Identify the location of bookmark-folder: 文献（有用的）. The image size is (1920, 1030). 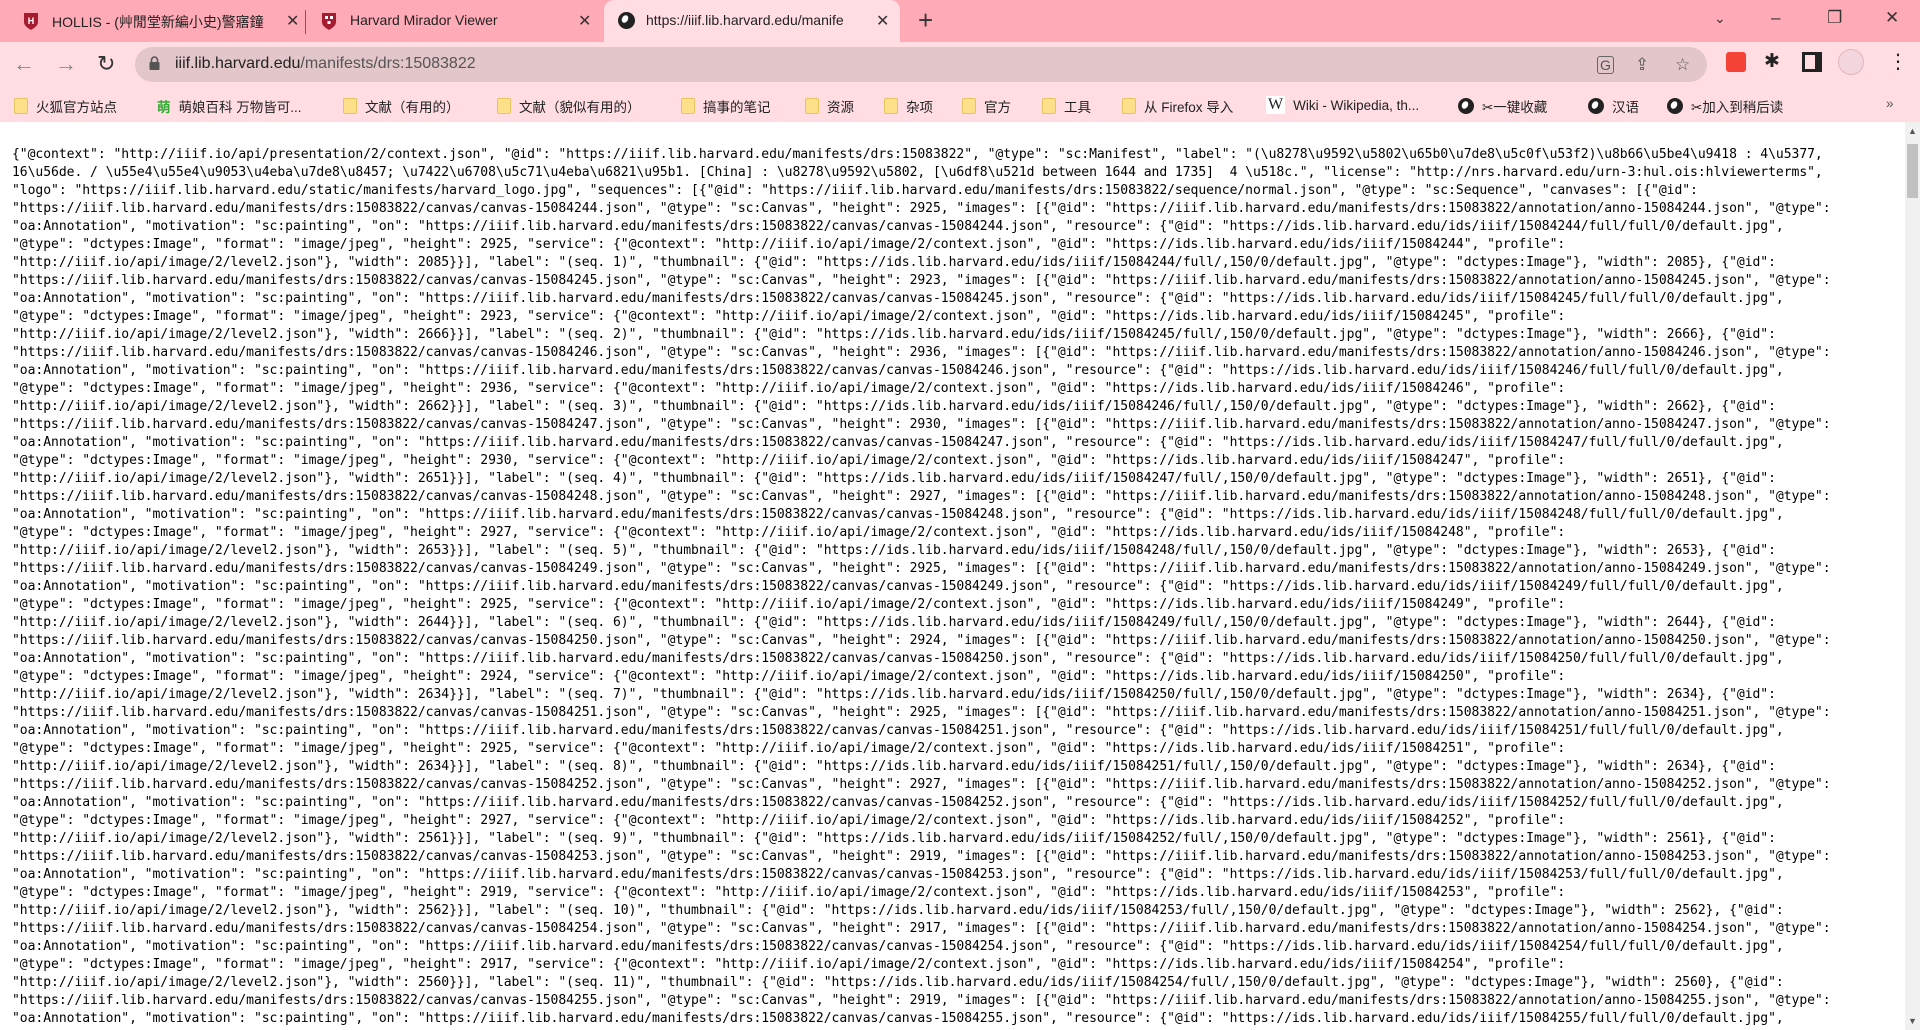
(401, 106).